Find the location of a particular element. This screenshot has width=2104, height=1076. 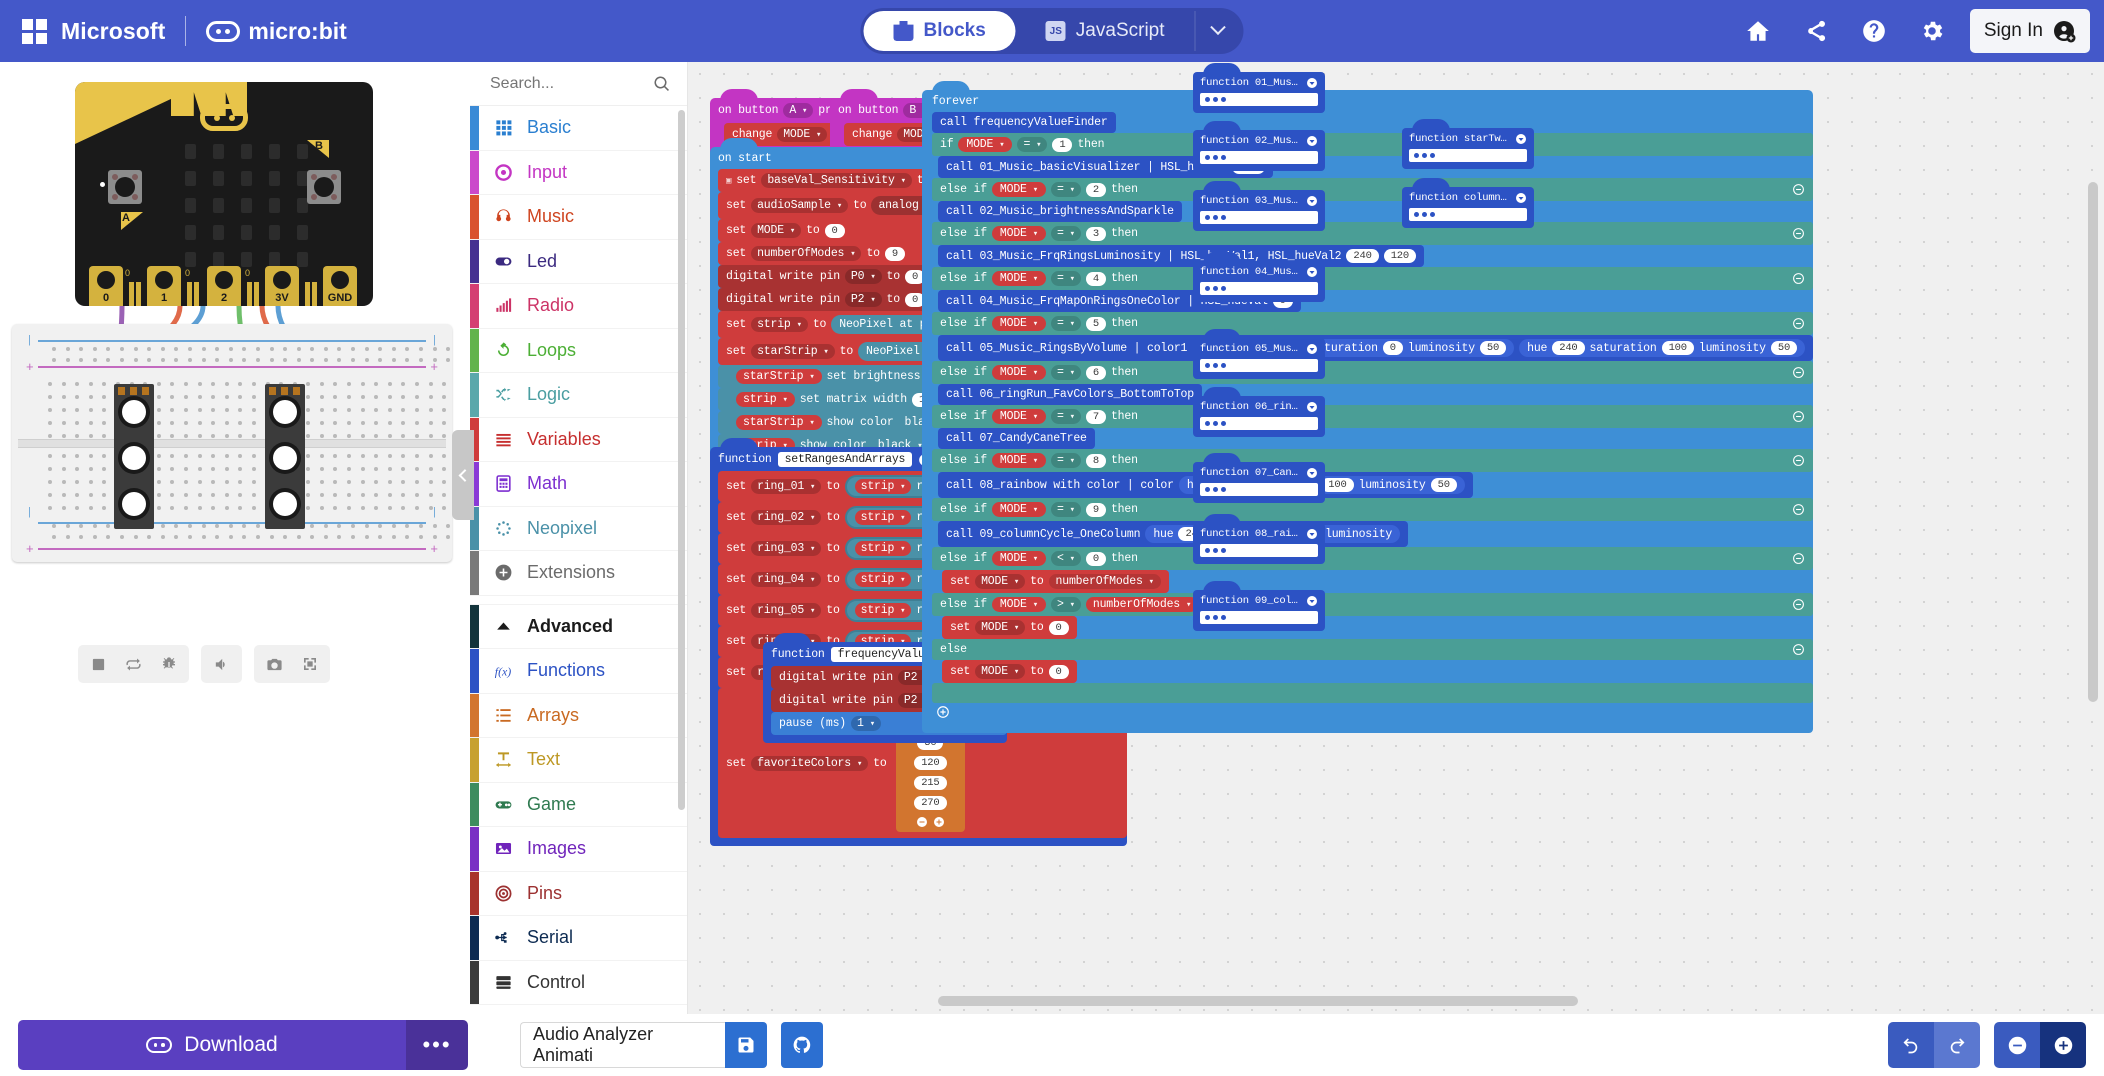

toolbox-category-functions: f(x) Functions is located at coordinates (578, 671).